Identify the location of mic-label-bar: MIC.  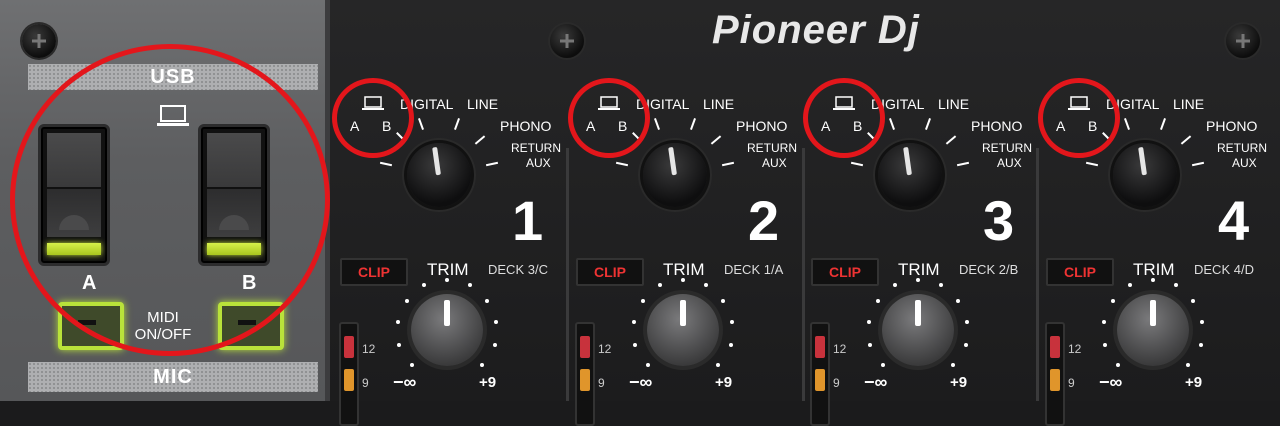
(173, 377).